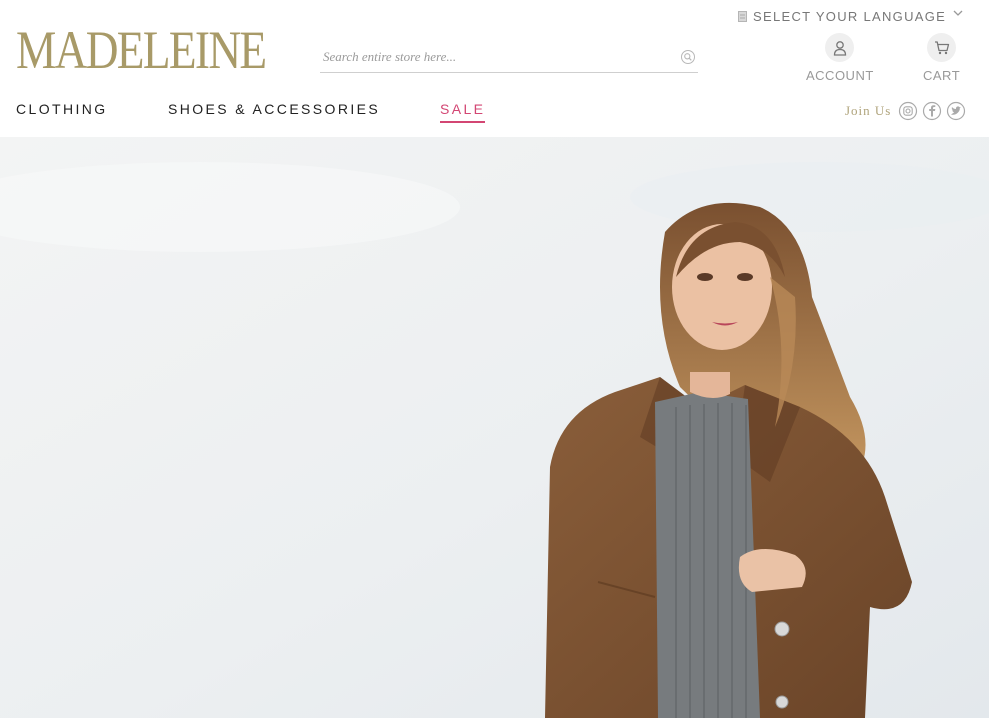  Describe the element at coordinates (958, 13) in the screenshot. I see `chevron-down-icon` at that location.